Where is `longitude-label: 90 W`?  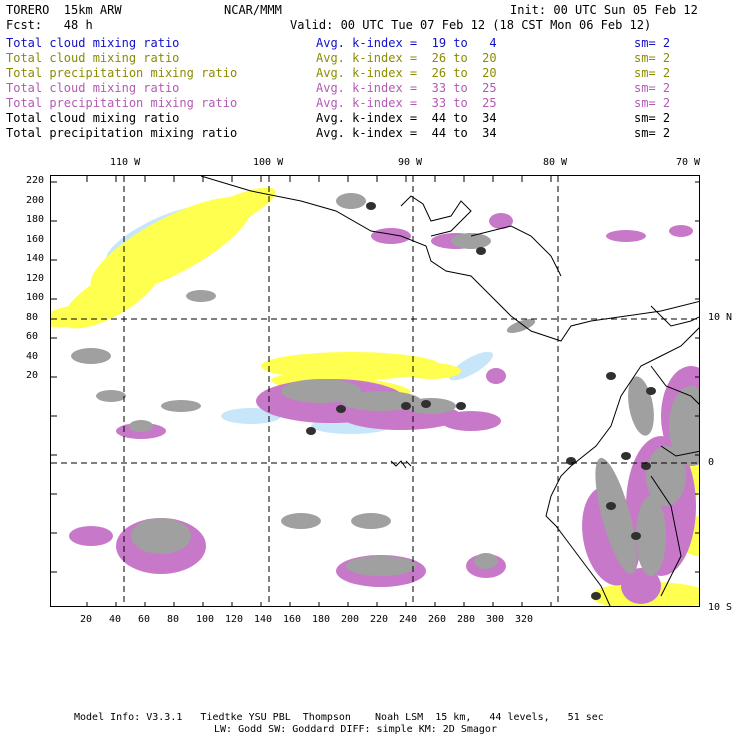 longitude-label: 90 W is located at coordinates (410, 162).